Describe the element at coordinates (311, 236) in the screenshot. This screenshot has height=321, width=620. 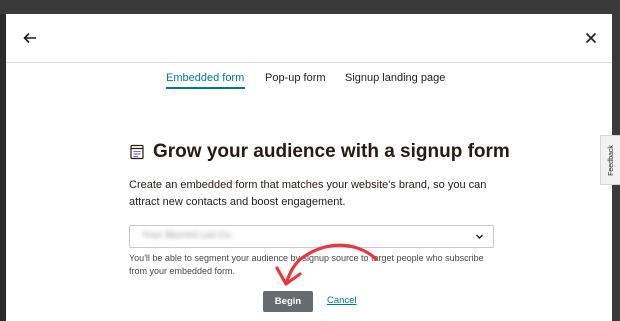
I see `audience-select: Your Blurred List Co` at that location.